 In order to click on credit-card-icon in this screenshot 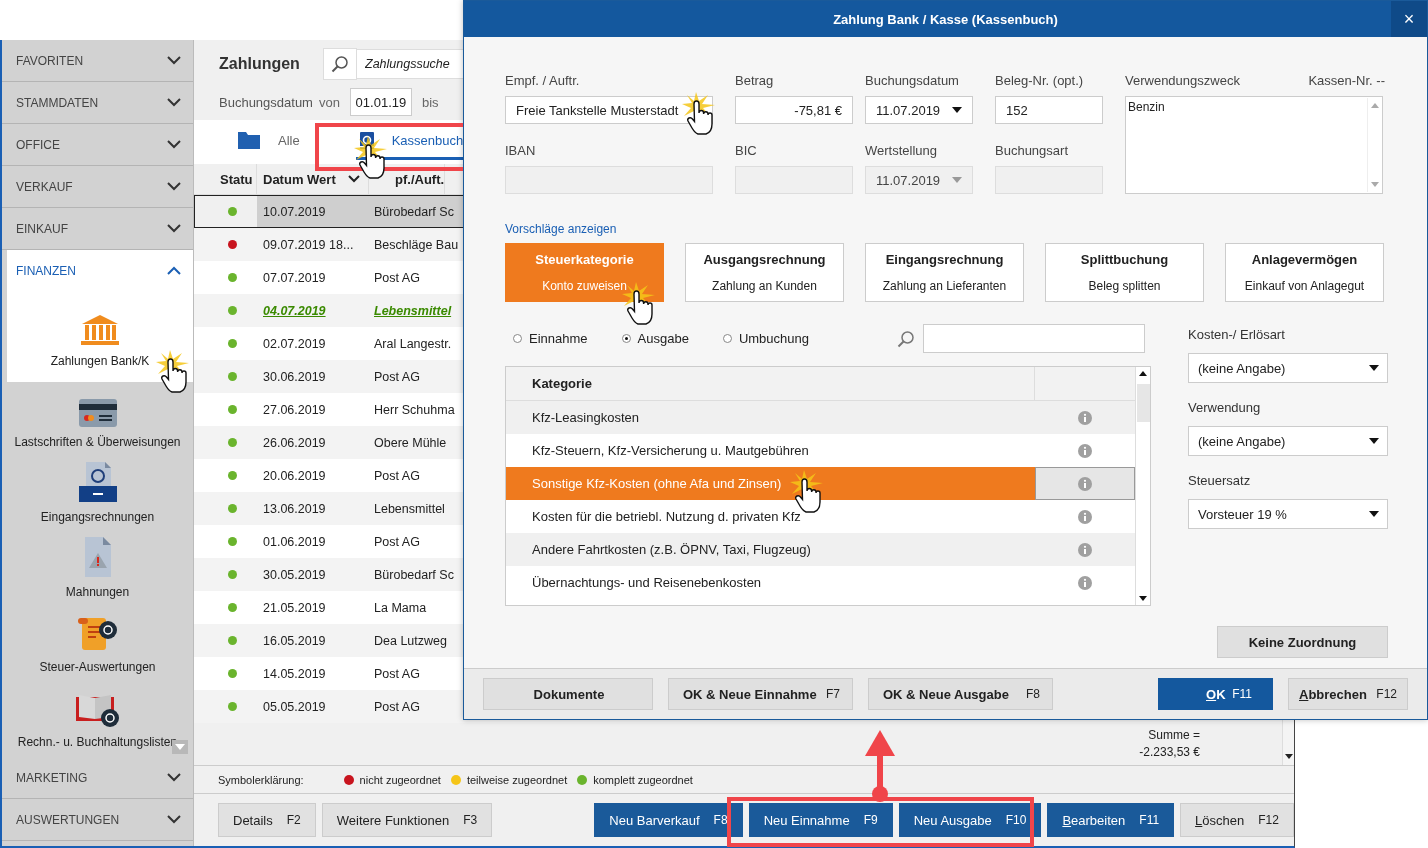, I will do `click(97, 413)`.